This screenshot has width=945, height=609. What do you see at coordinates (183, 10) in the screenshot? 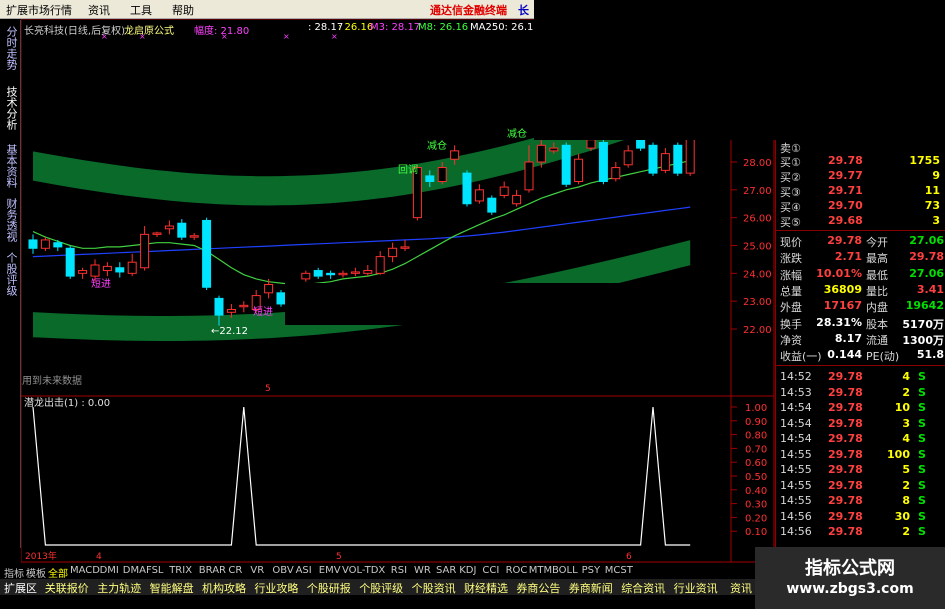
I see `menu-item-help: 帮助` at bounding box center [183, 10].